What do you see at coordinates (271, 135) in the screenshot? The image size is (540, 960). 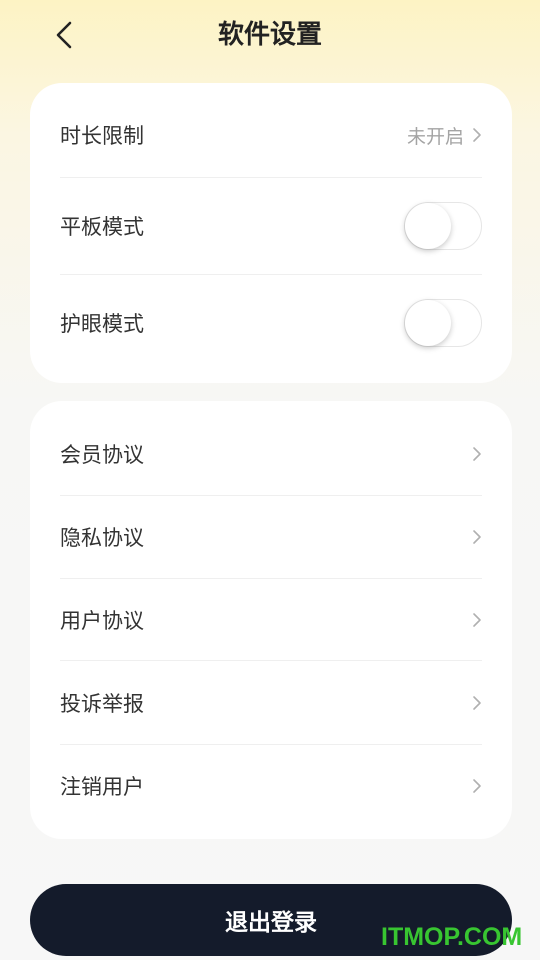 I see `time-limit-row: 时长限制 未开启` at bounding box center [271, 135].